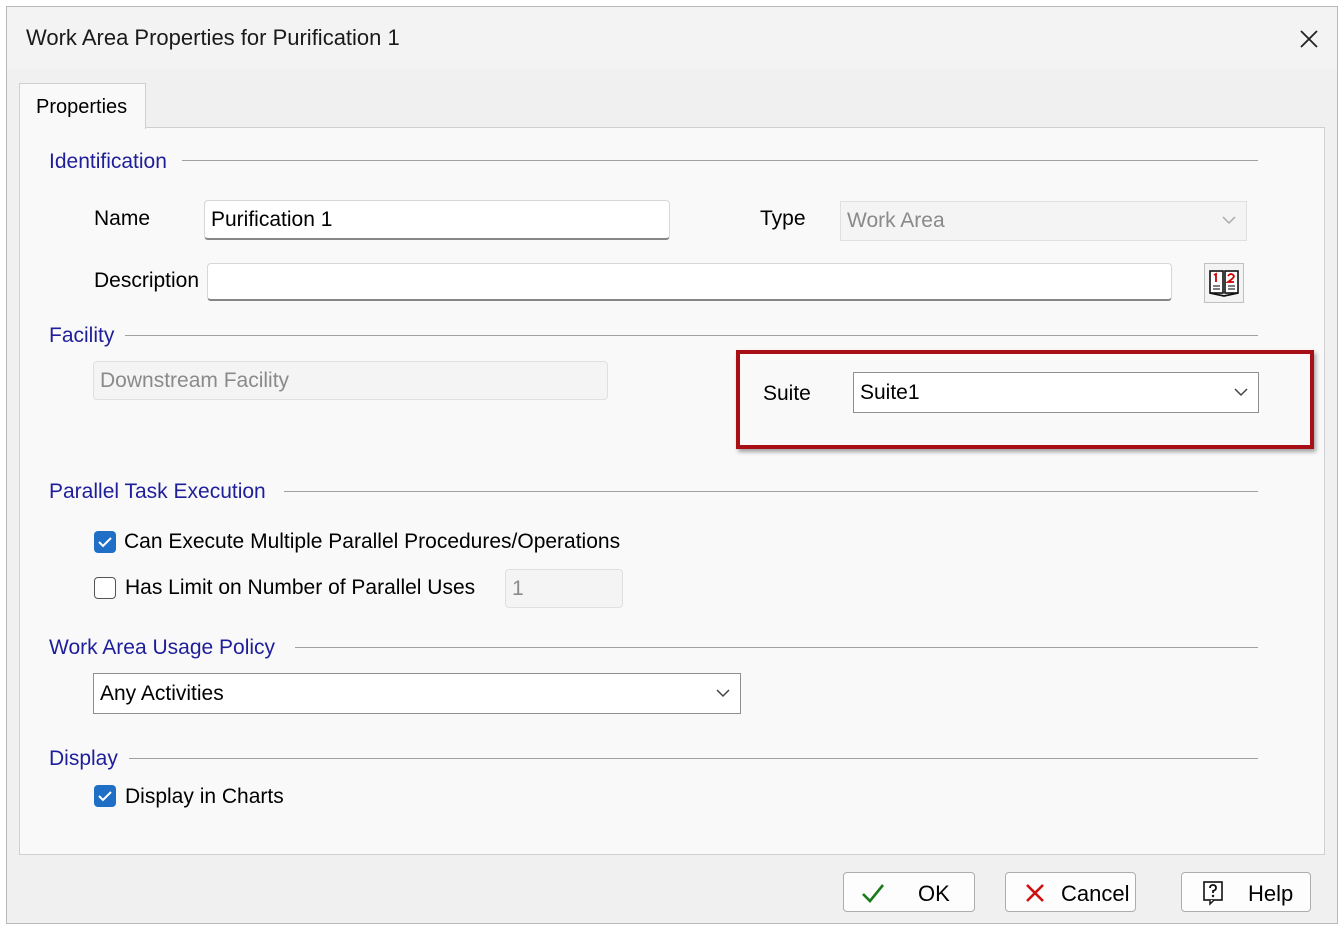  I want to click on description-label: Description, so click(147, 280).